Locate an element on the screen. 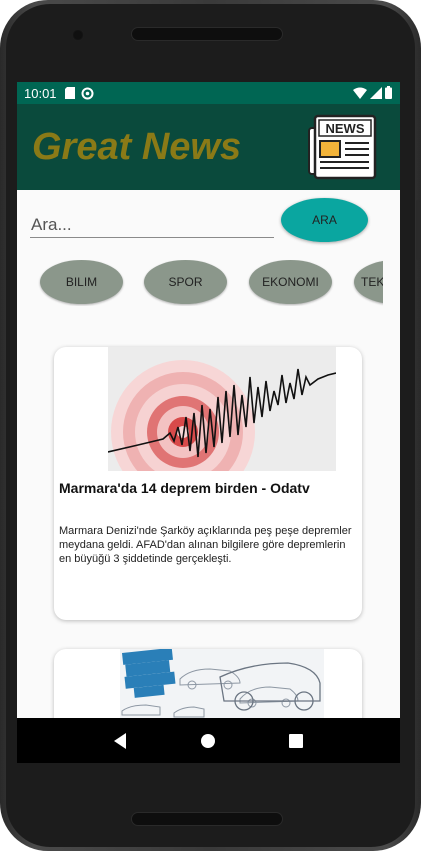 The width and height of the screenshot is (421, 851). news-title: Marmara'da 14 deprem birden - Odatv is located at coordinates (184, 488).